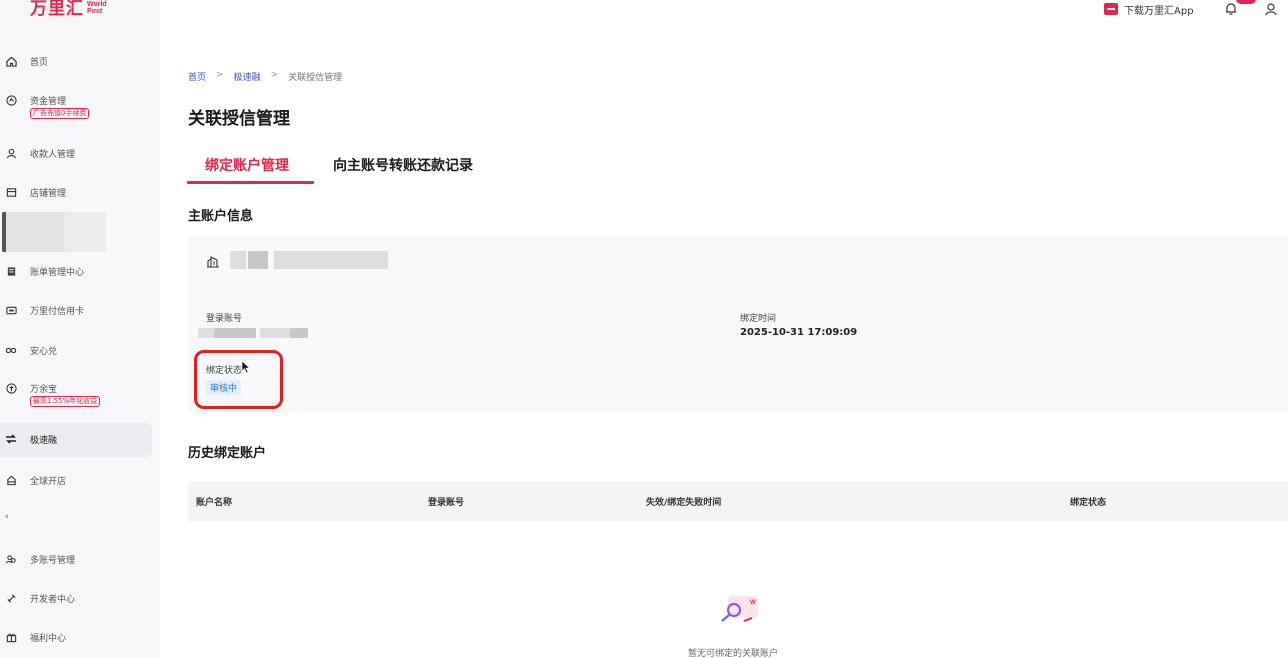 The image size is (1288, 658). What do you see at coordinates (11, 637) in the screenshot?
I see `gift-icon` at bounding box center [11, 637].